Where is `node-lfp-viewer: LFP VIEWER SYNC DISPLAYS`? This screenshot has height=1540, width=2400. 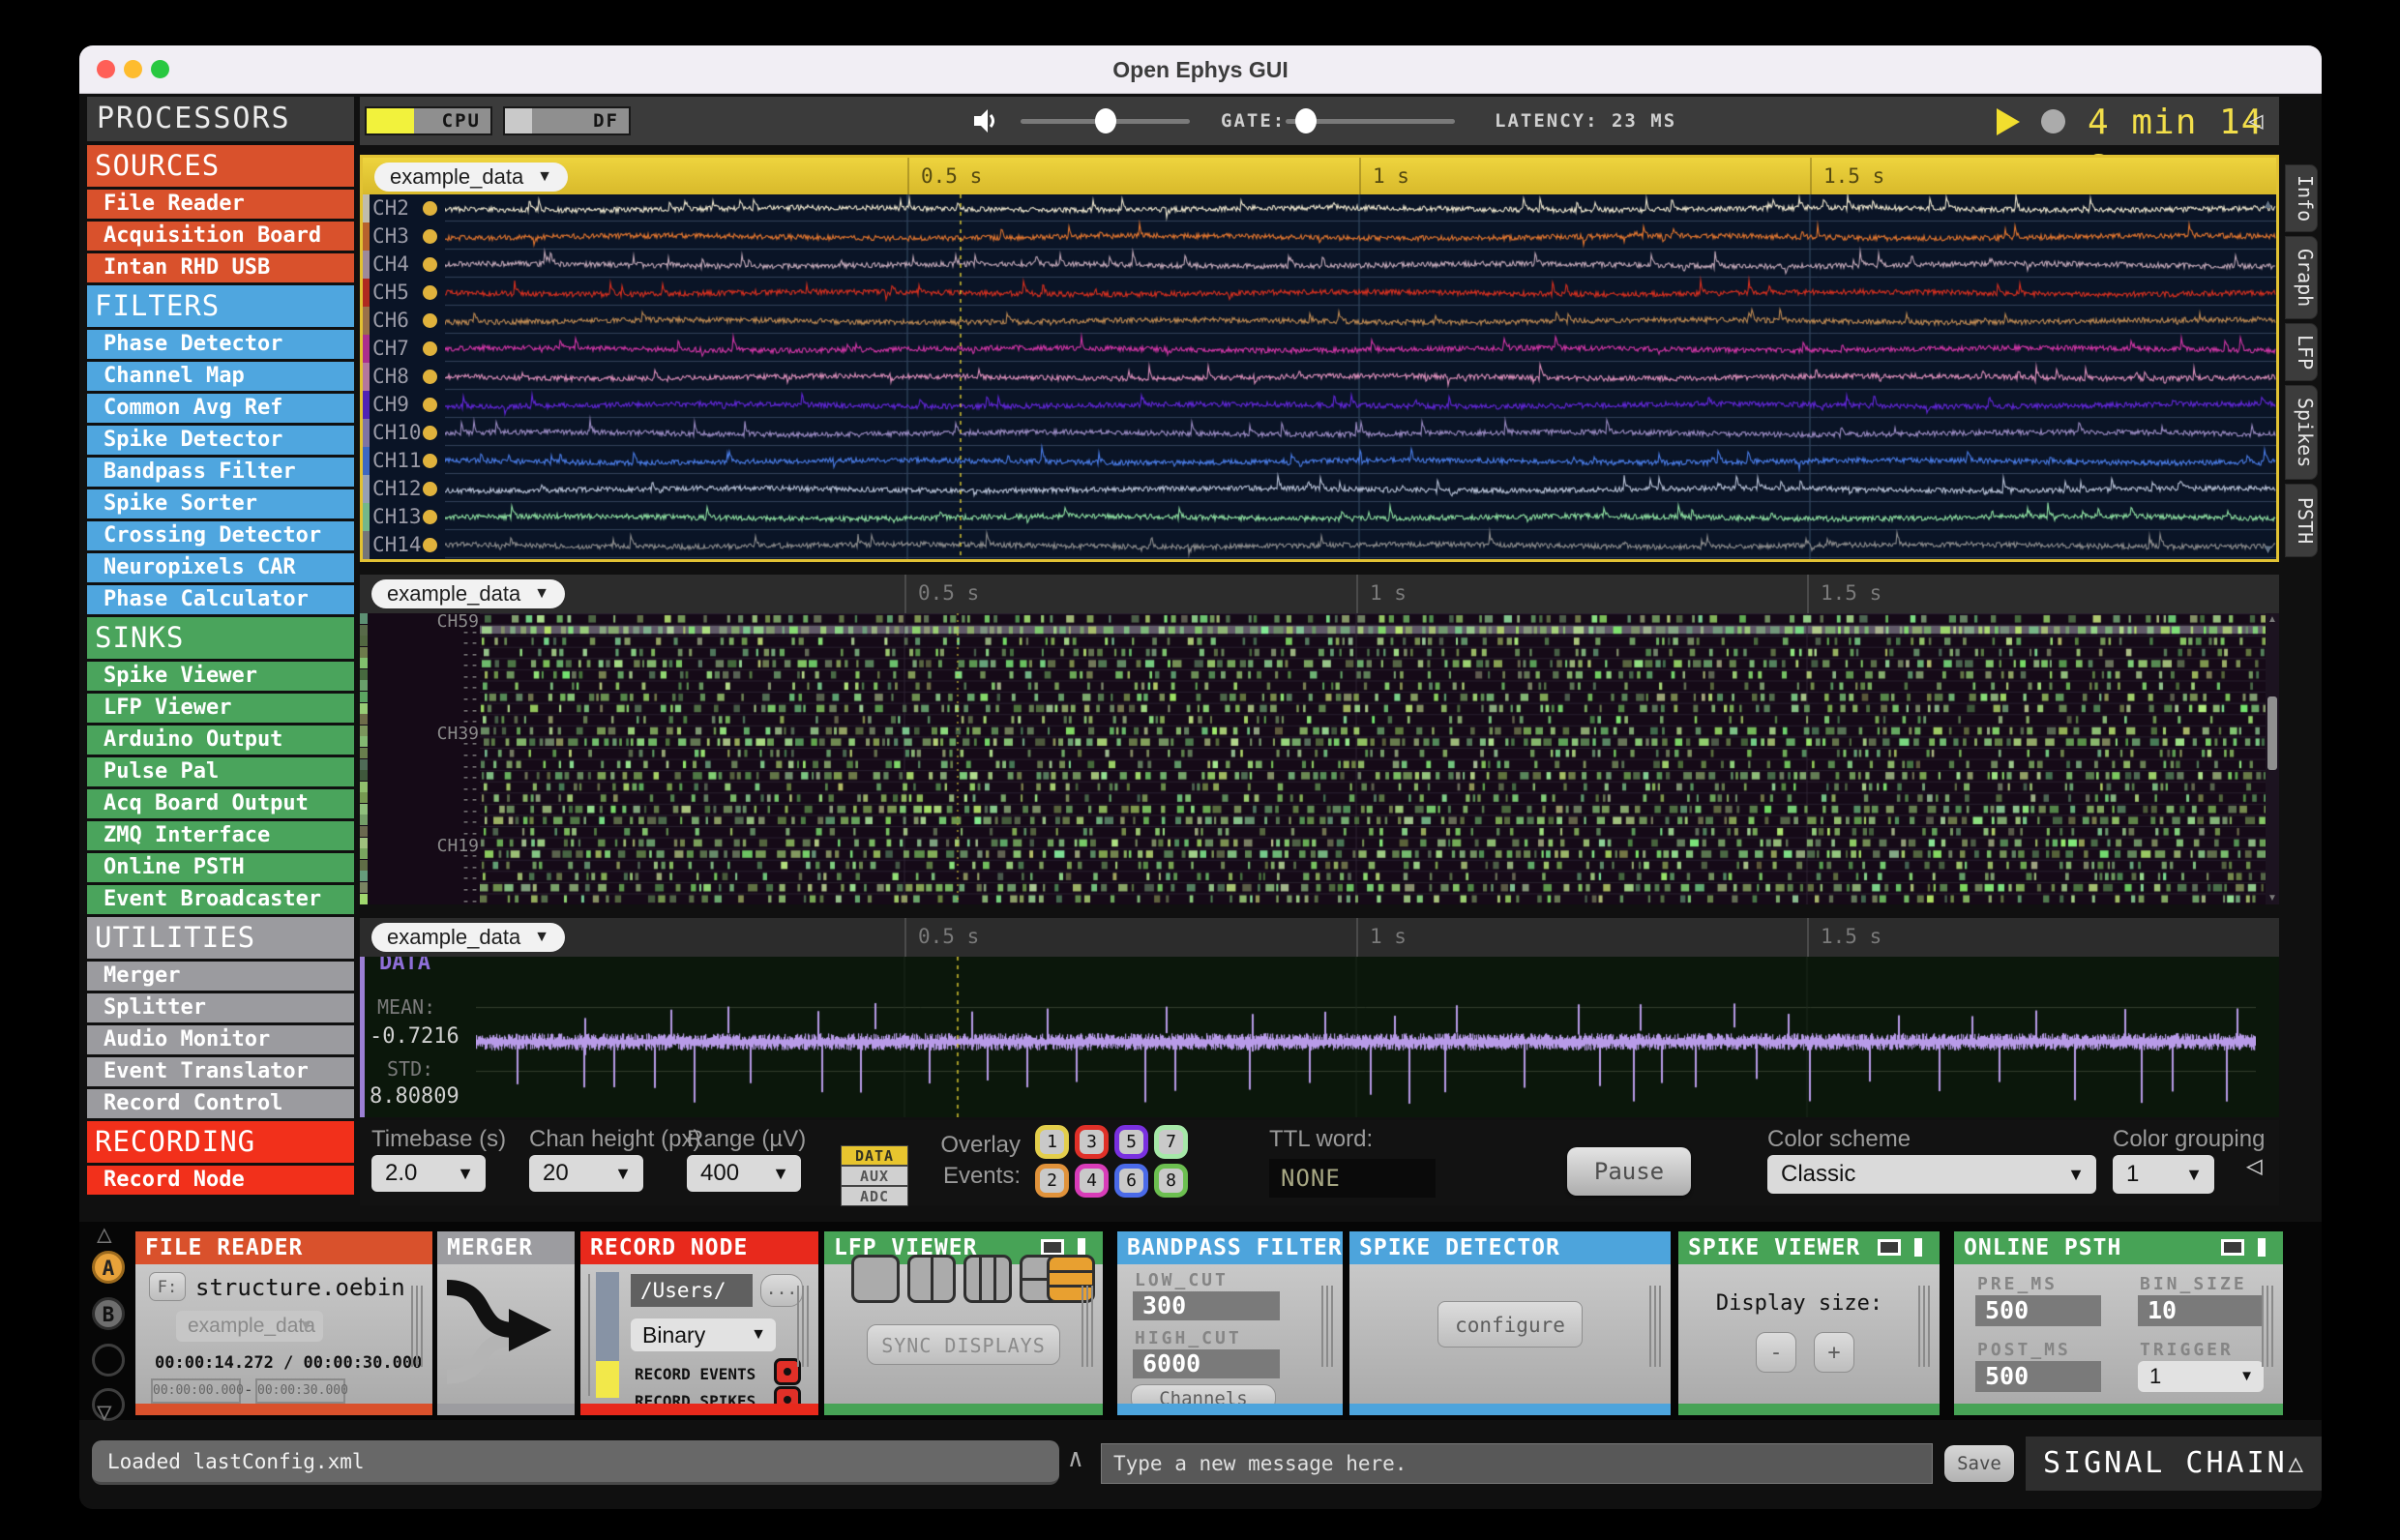
node-lfp-viewer: LFP VIEWER SYNC DISPLAYS is located at coordinates (963, 1323).